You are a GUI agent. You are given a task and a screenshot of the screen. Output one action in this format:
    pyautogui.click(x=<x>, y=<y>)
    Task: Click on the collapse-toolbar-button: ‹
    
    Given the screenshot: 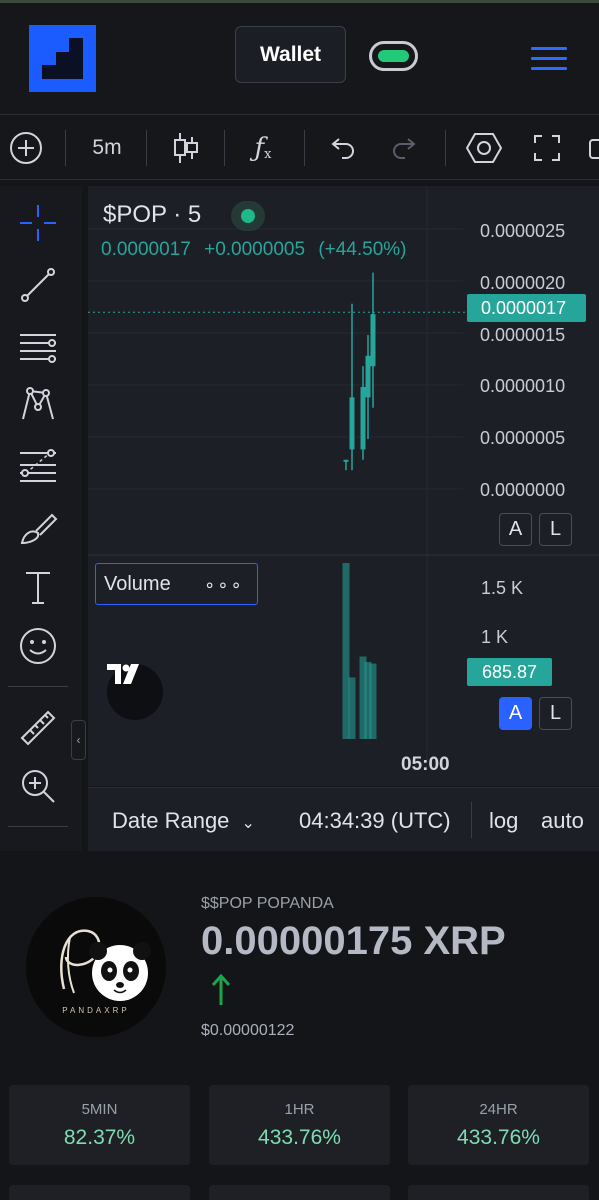 What is the action you would take?
    pyautogui.click(x=78, y=740)
    